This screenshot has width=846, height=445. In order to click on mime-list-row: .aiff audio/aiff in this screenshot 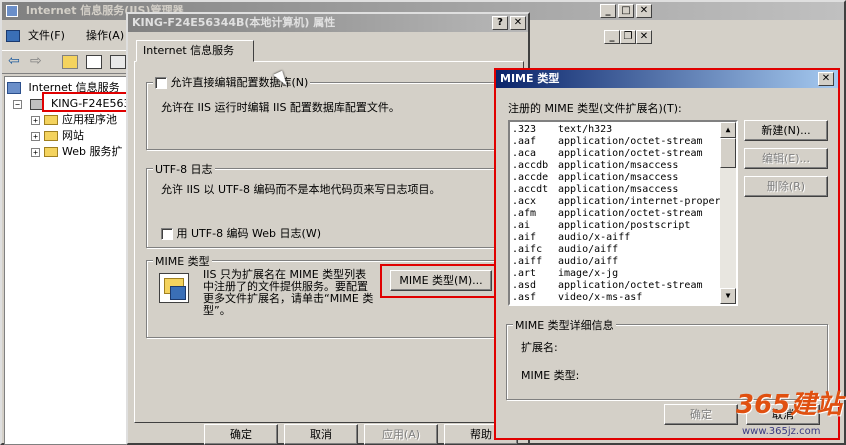, I will do `click(615, 262)`.